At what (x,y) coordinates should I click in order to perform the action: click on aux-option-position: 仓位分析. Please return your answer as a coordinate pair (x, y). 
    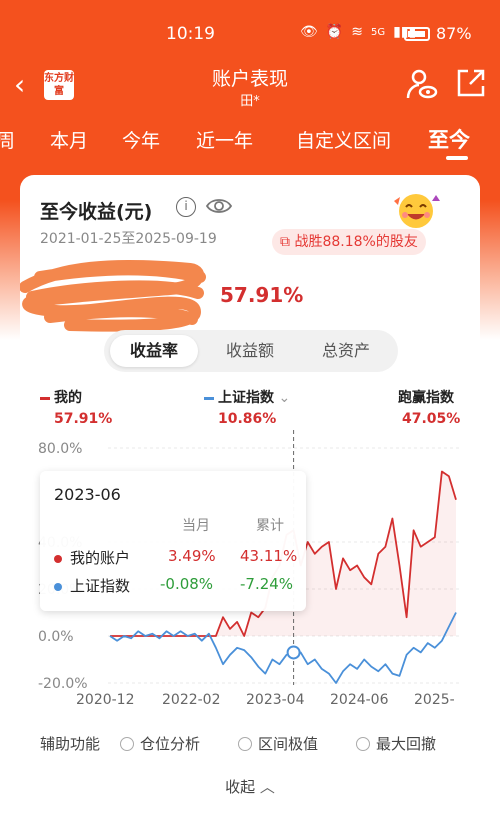
    Looking at the image, I should click on (160, 743).